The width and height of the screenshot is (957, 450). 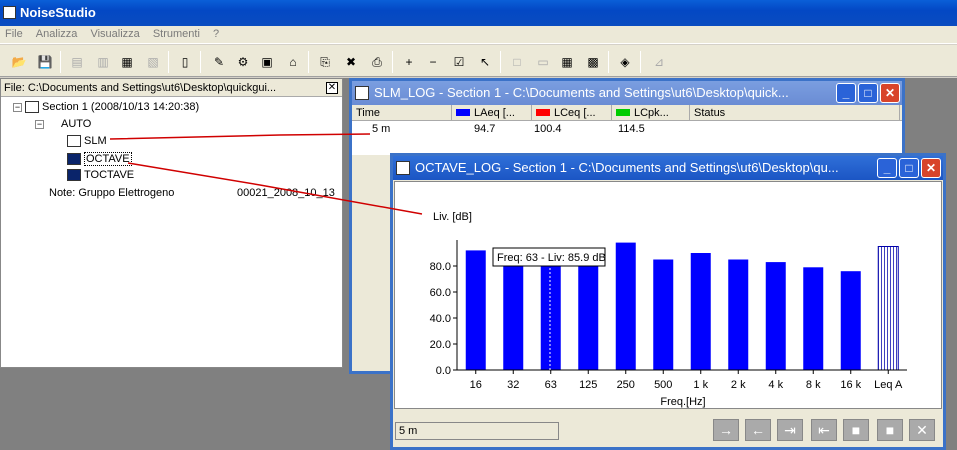 I want to click on connector-overlay, so click(x=266, y=174).